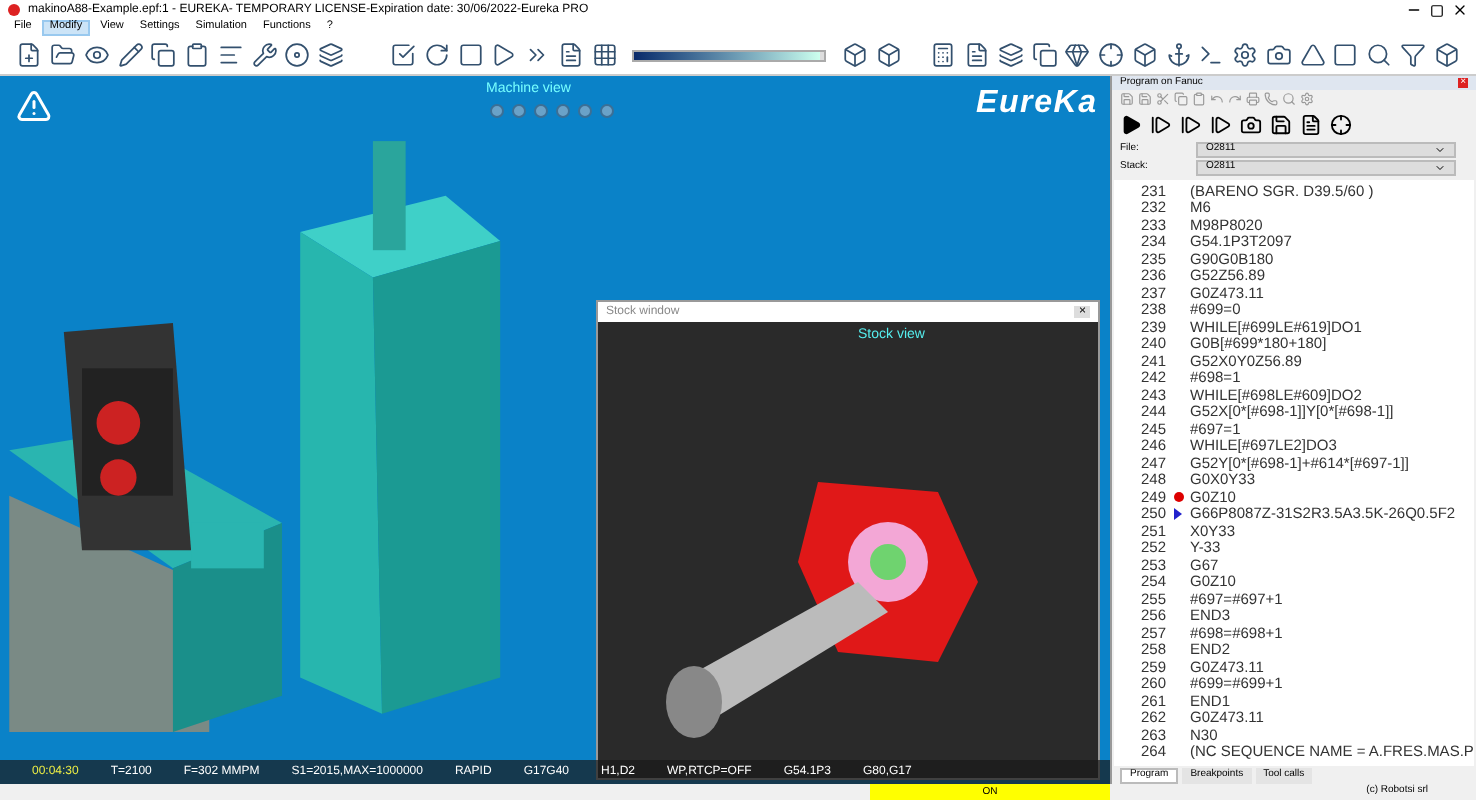 The image size is (1476, 800). I want to click on gem-icon, so click(1077, 55).